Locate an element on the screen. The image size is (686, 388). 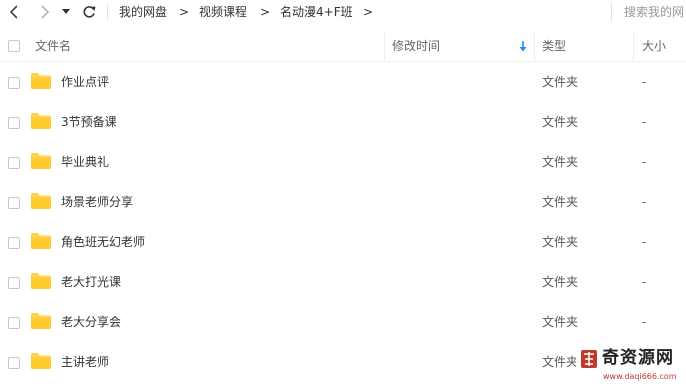
chevron-right-icon is located at coordinates (45, 12).